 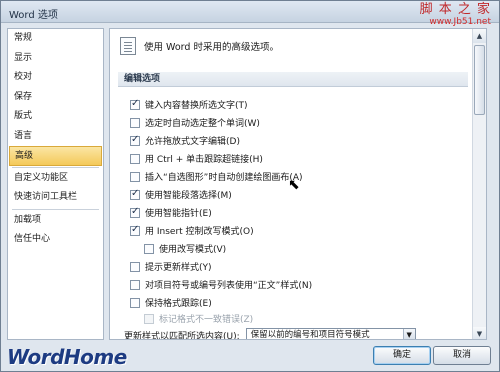 I want to click on cancel-button: 取消, so click(x=462, y=355).